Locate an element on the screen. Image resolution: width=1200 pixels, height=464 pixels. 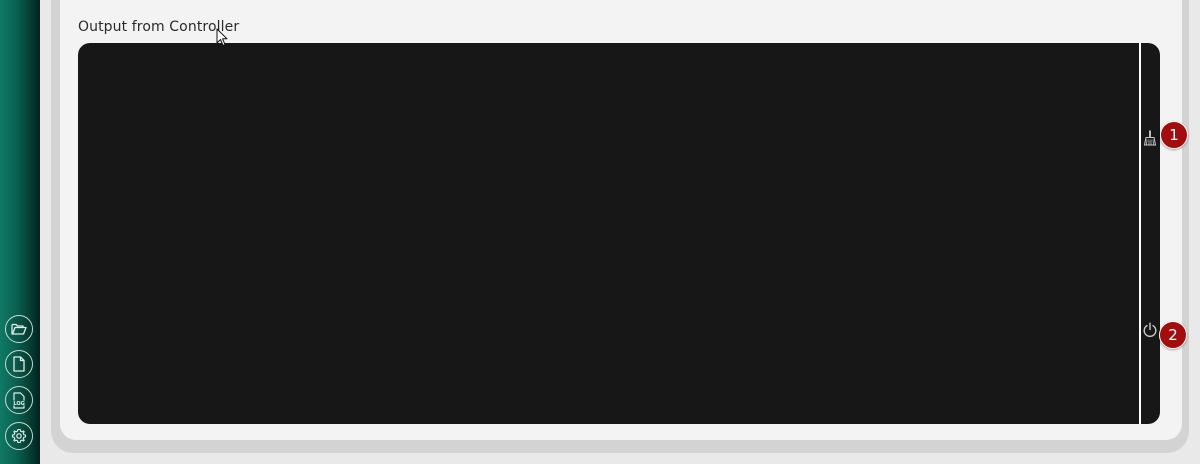
folder-open-icon is located at coordinates (19, 329).